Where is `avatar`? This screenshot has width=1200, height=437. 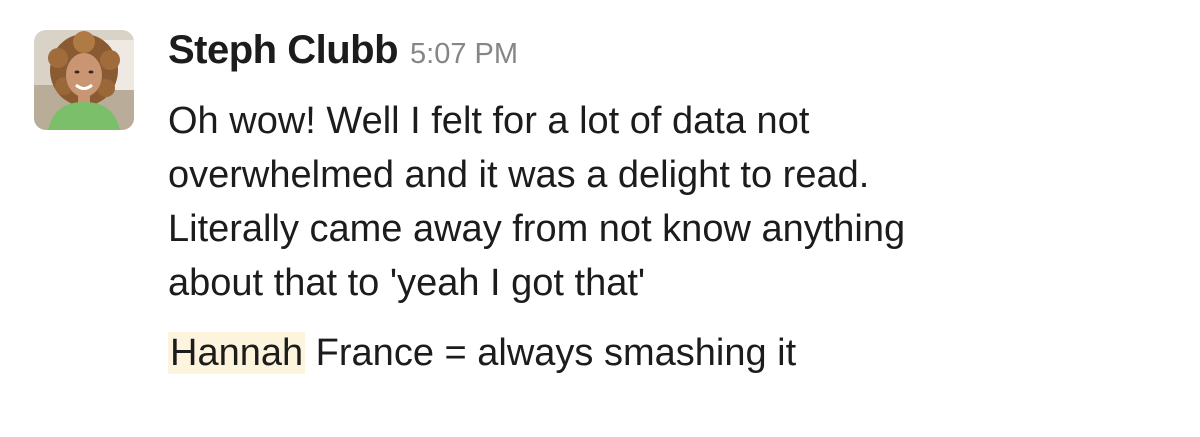
avatar is located at coordinates (84, 80).